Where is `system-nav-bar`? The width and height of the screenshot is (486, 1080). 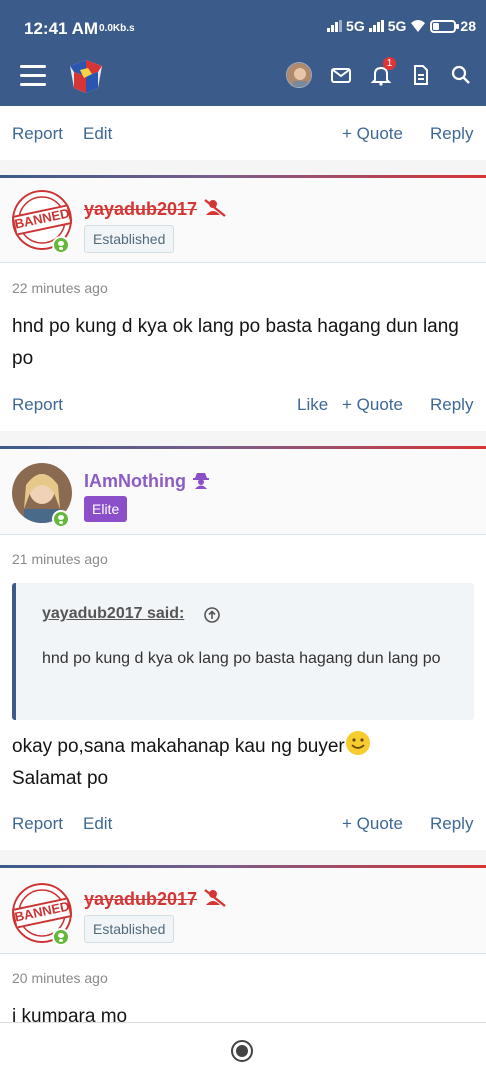
system-nav-bar is located at coordinates (243, 1051).